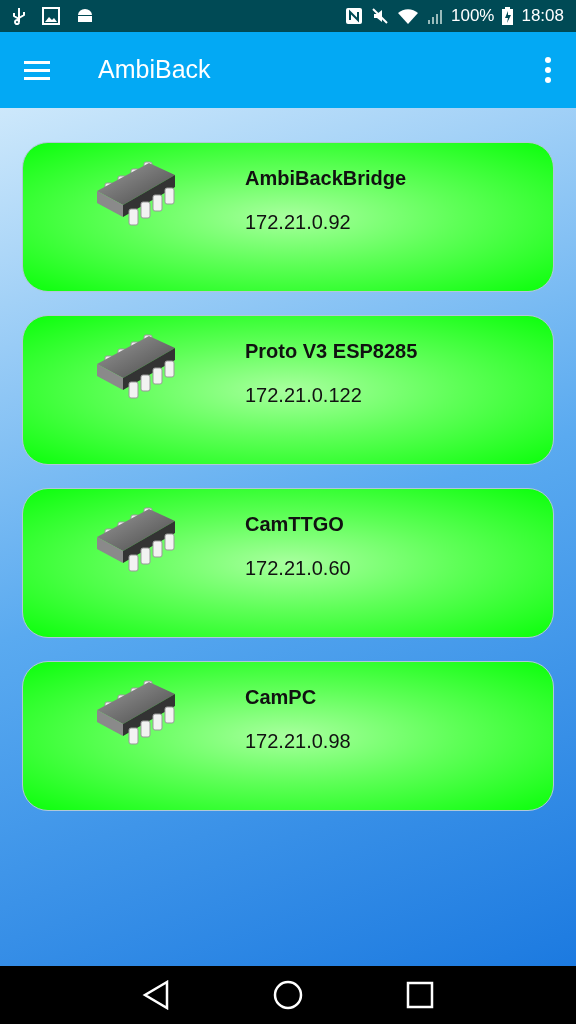 The image size is (576, 1024). What do you see at coordinates (155, 995) in the screenshot?
I see `back-icon` at bounding box center [155, 995].